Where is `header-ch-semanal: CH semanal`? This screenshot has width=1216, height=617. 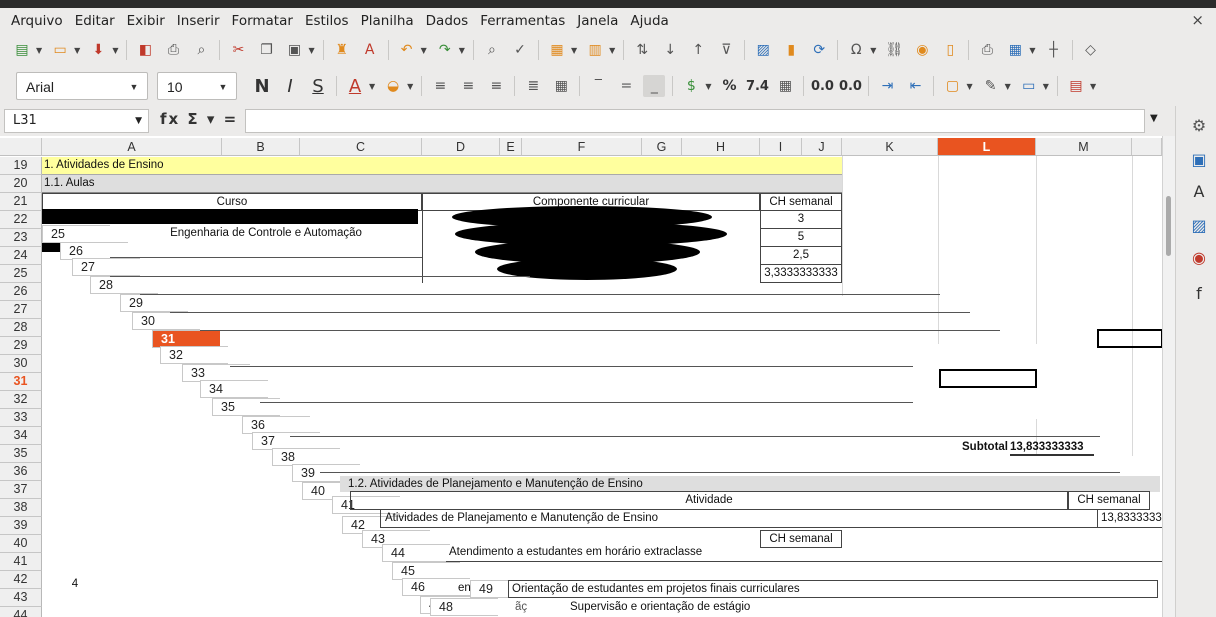
header-ch-semanal: CH semanal is located at coordinates (801, 202).